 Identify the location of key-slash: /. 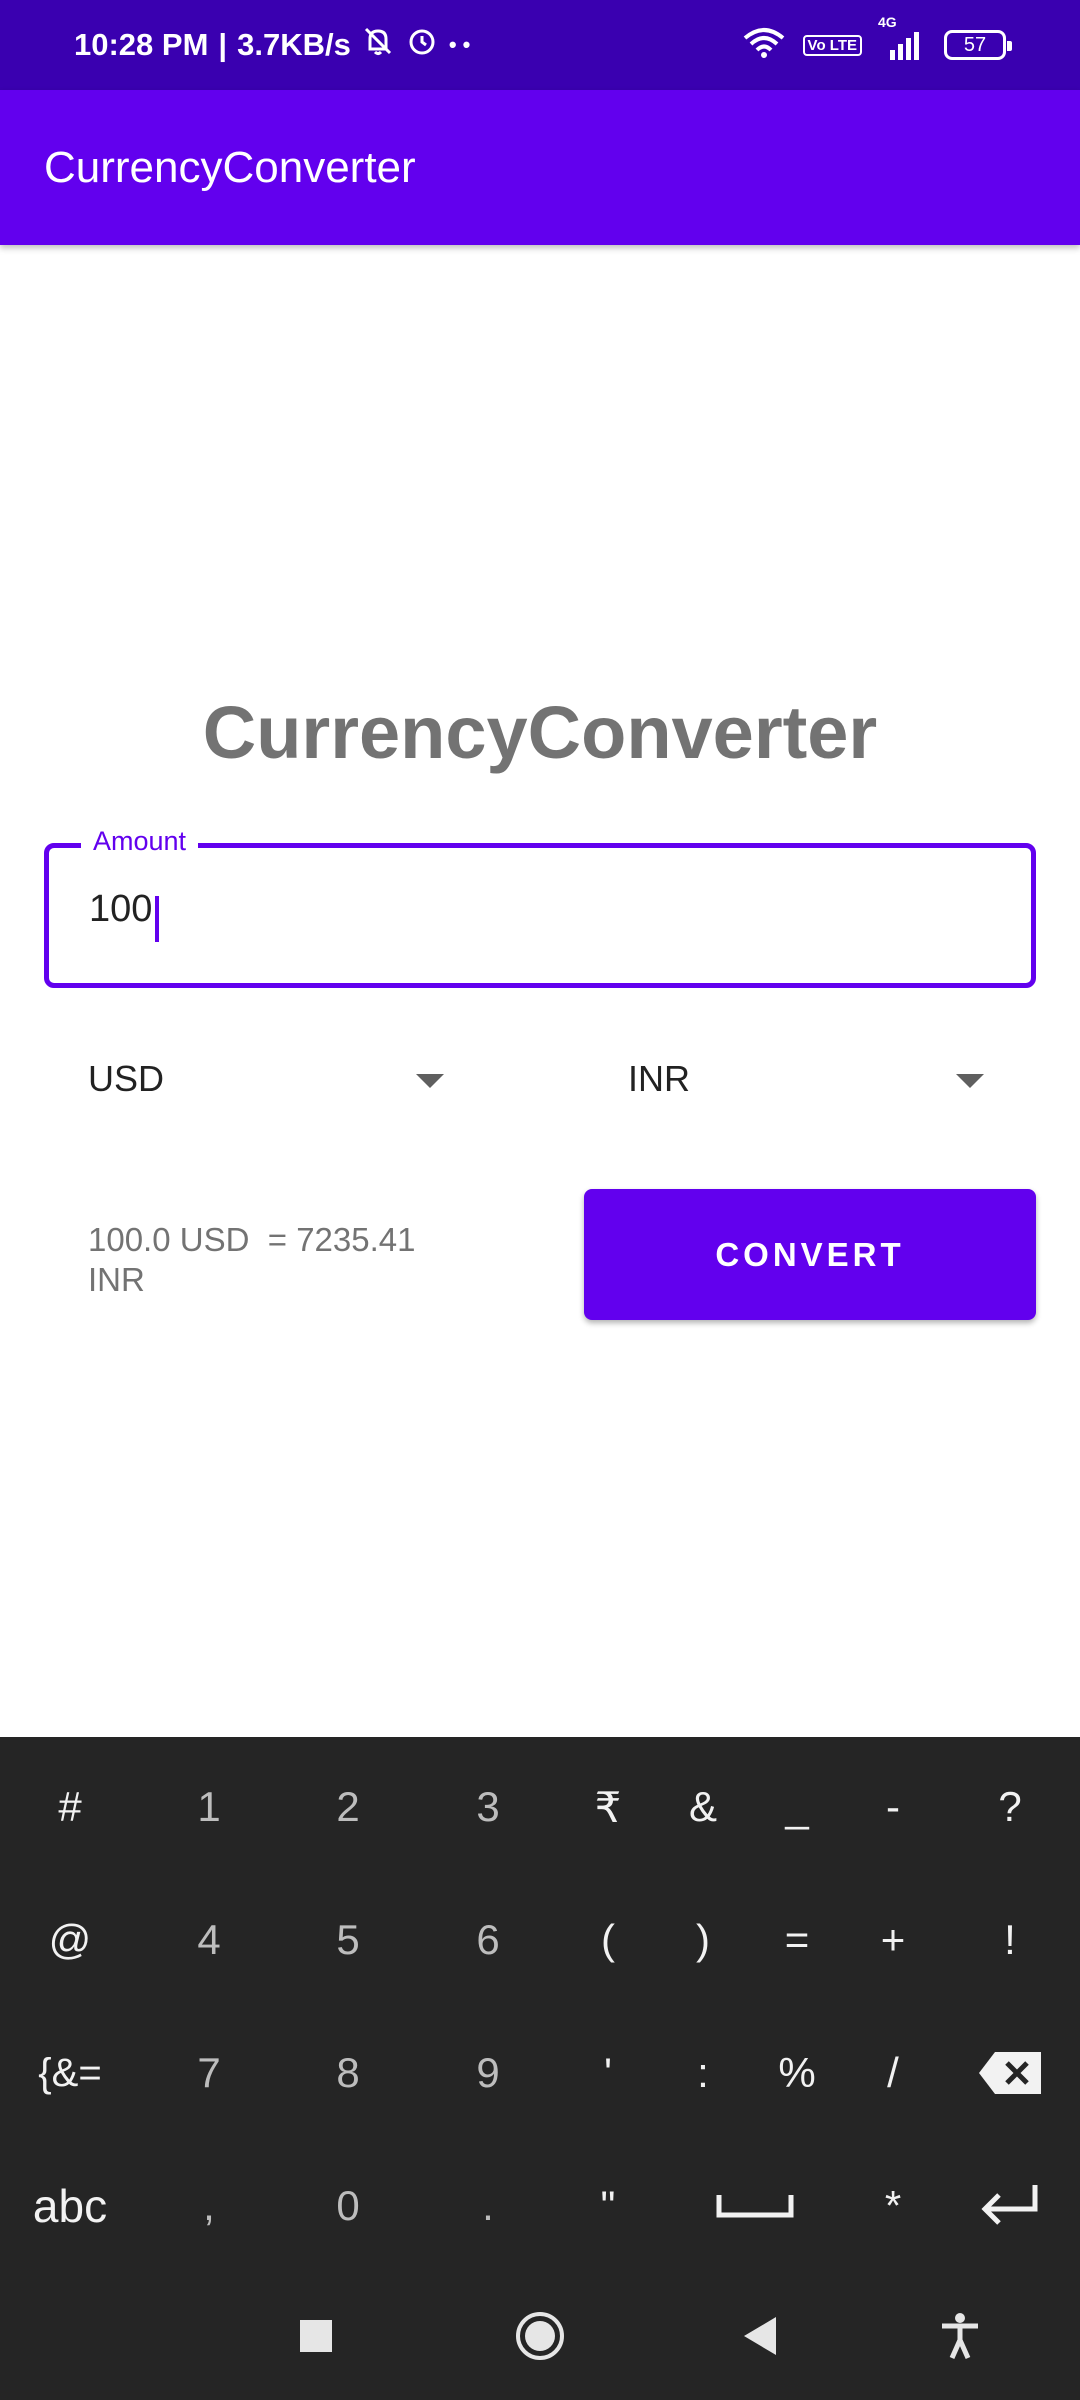
(893, 2073).